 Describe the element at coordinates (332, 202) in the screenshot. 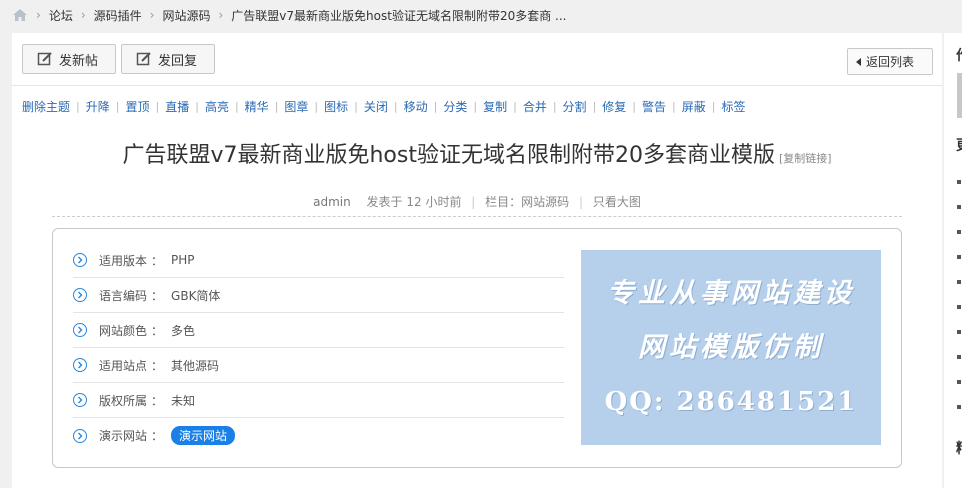

I see `author-link: admin` at that location.